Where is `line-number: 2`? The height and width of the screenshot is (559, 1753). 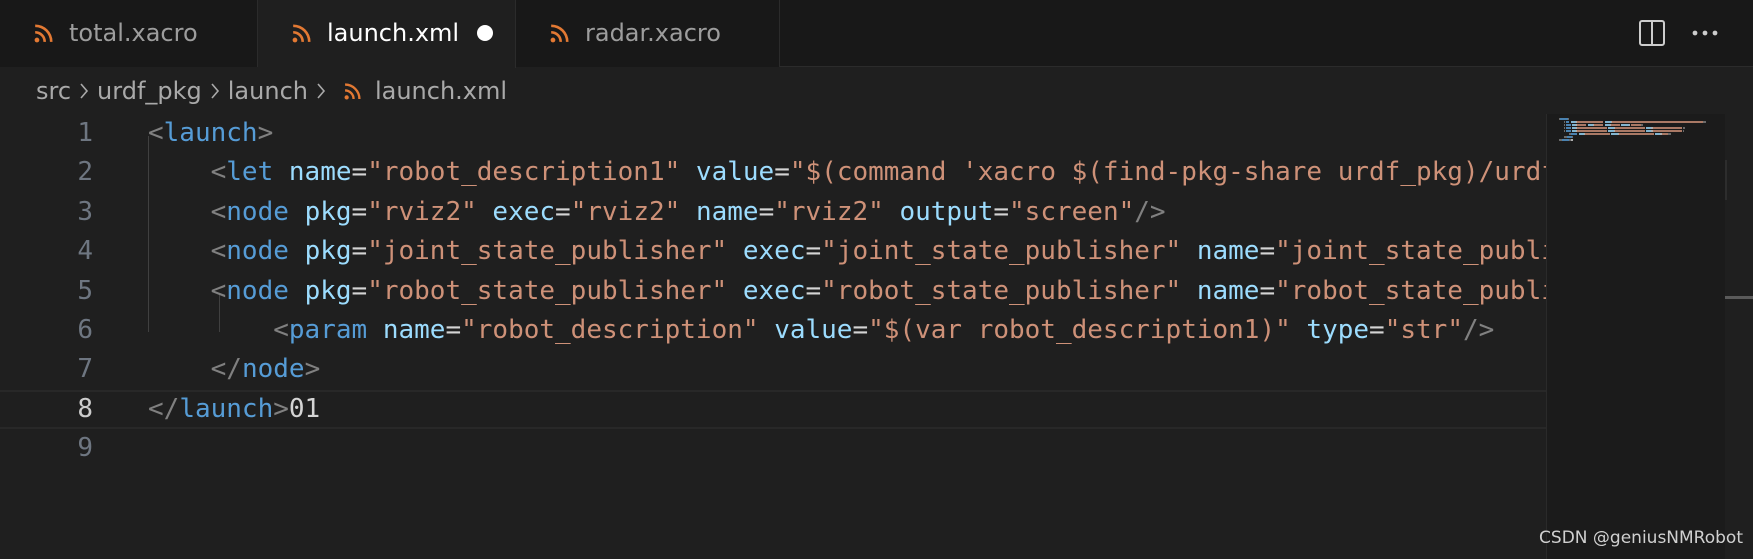
line-number: 2 is located at coordinates (85, 172).